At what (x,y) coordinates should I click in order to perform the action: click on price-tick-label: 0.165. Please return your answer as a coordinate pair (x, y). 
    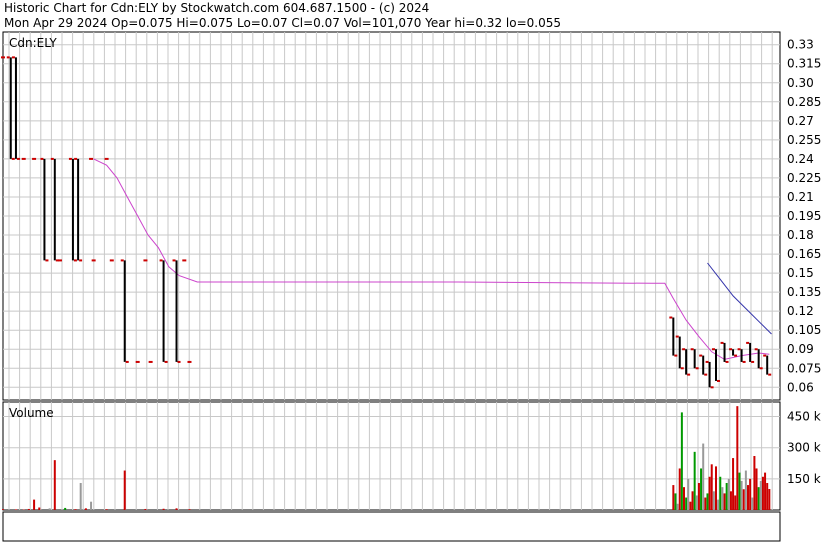
    Looking at the image, I should click on (804, 254).